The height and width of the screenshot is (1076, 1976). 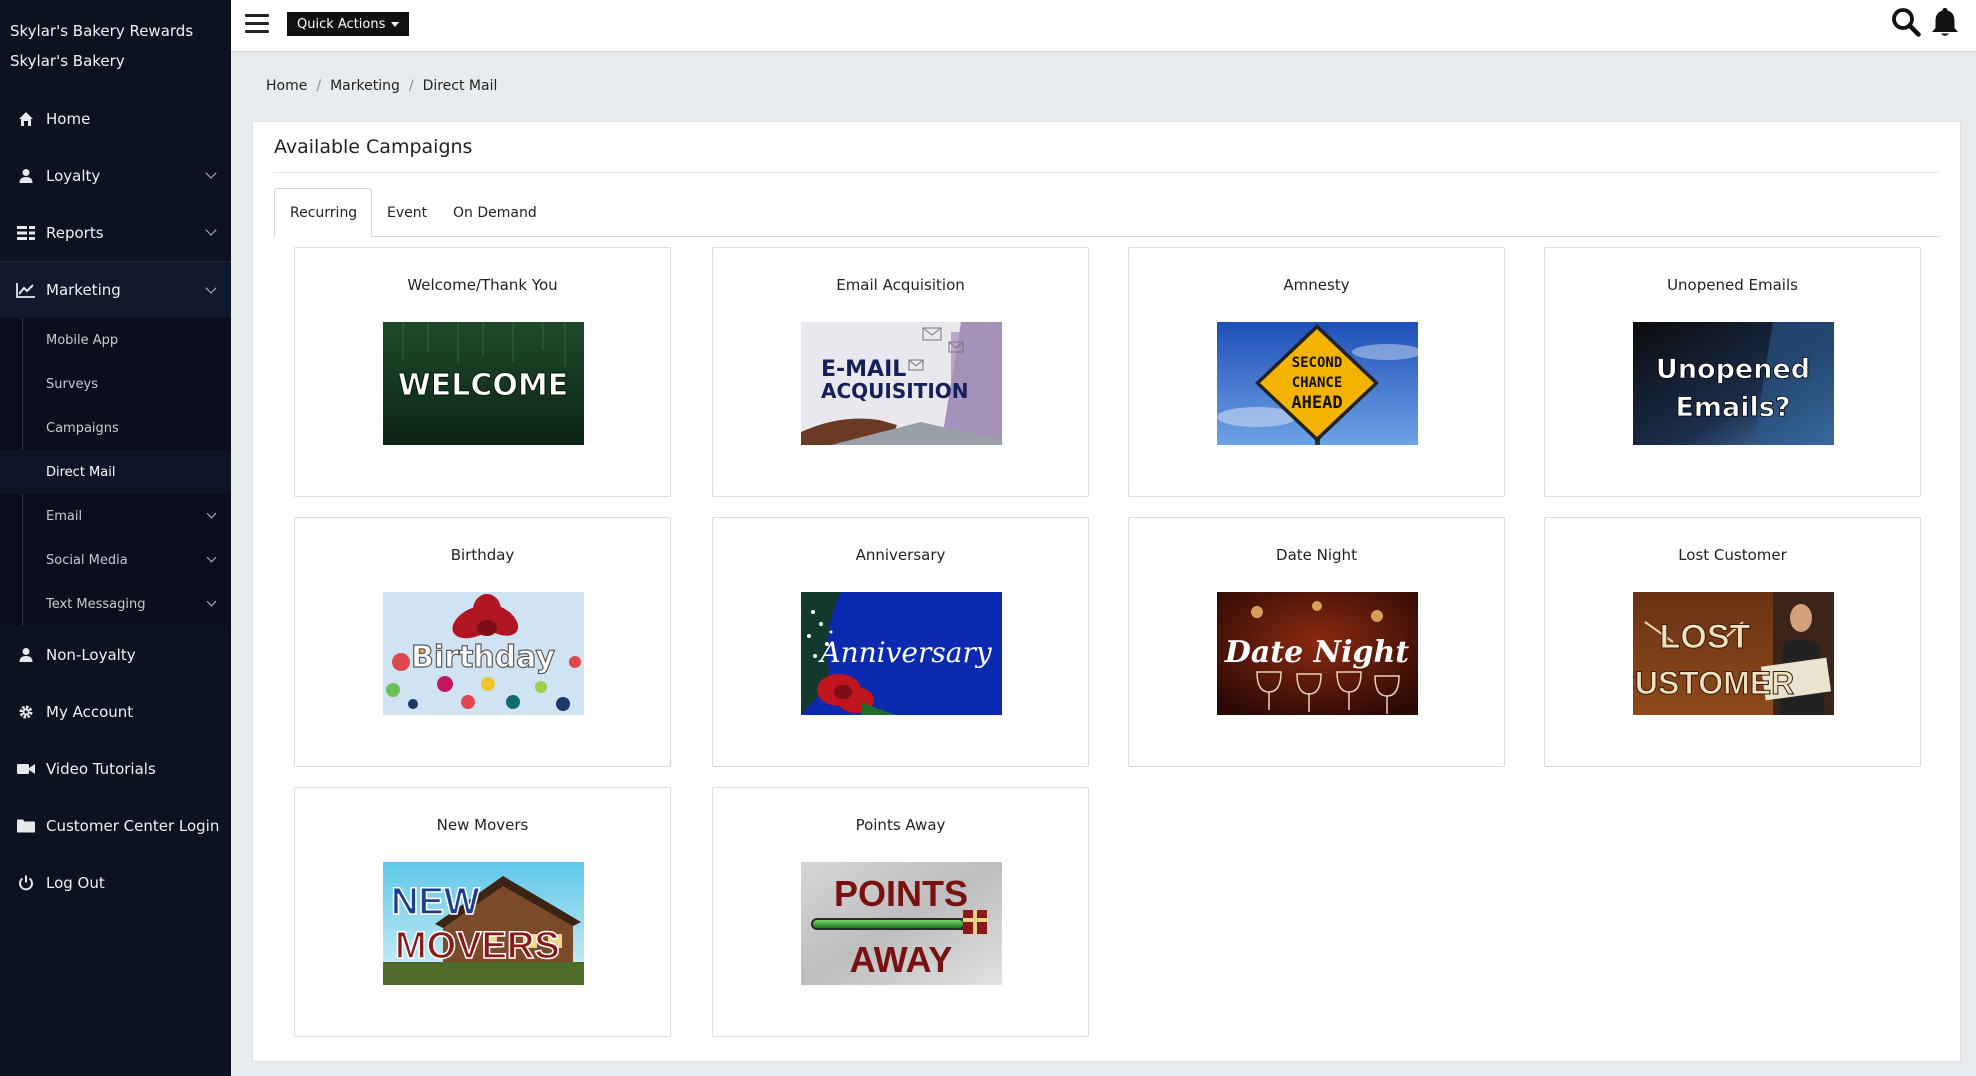 I want to click on campaign-tabs: Recurring Event On Demand, so click(x=1106, y=213).